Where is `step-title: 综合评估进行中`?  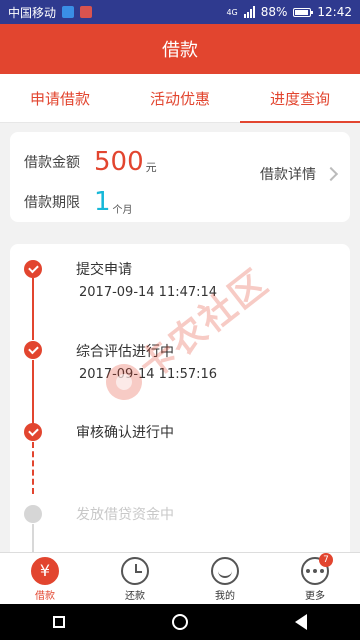
step-title: 综合评估进行中 is located at coordinates (125, 352).